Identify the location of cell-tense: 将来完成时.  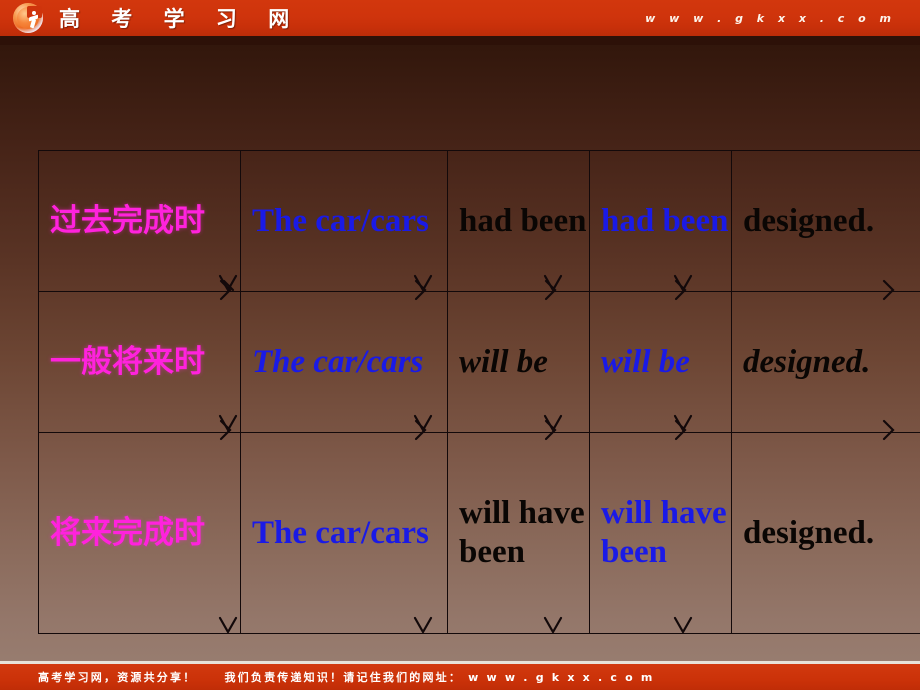
(139, 533).